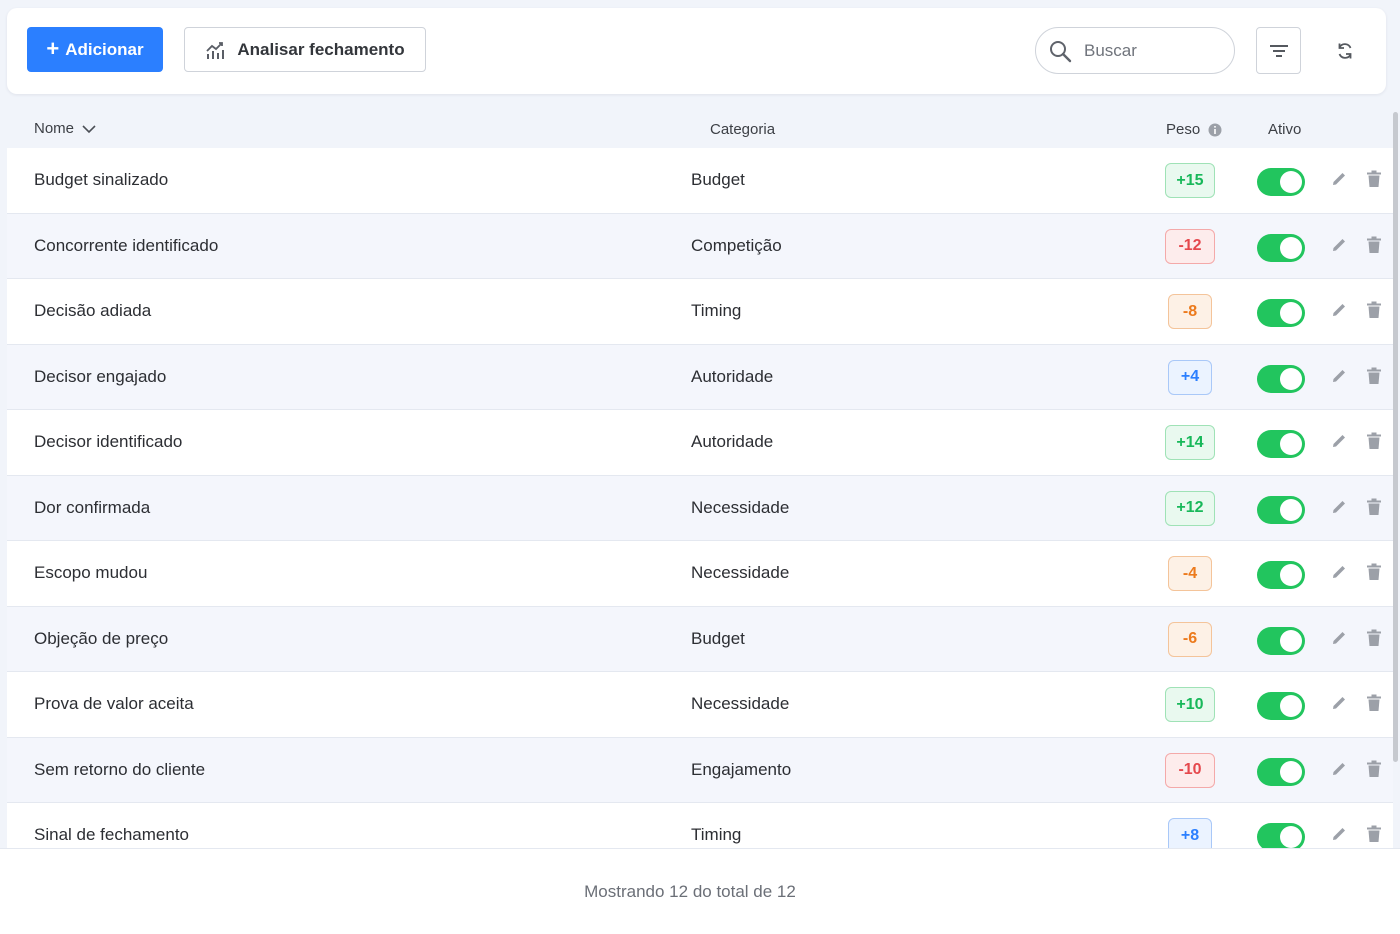 The height and width of the screenshot is (934, 1400). Describe the element at coordinates (215, 50) in the screenshot. I see `chart-trend-icon` at that location.